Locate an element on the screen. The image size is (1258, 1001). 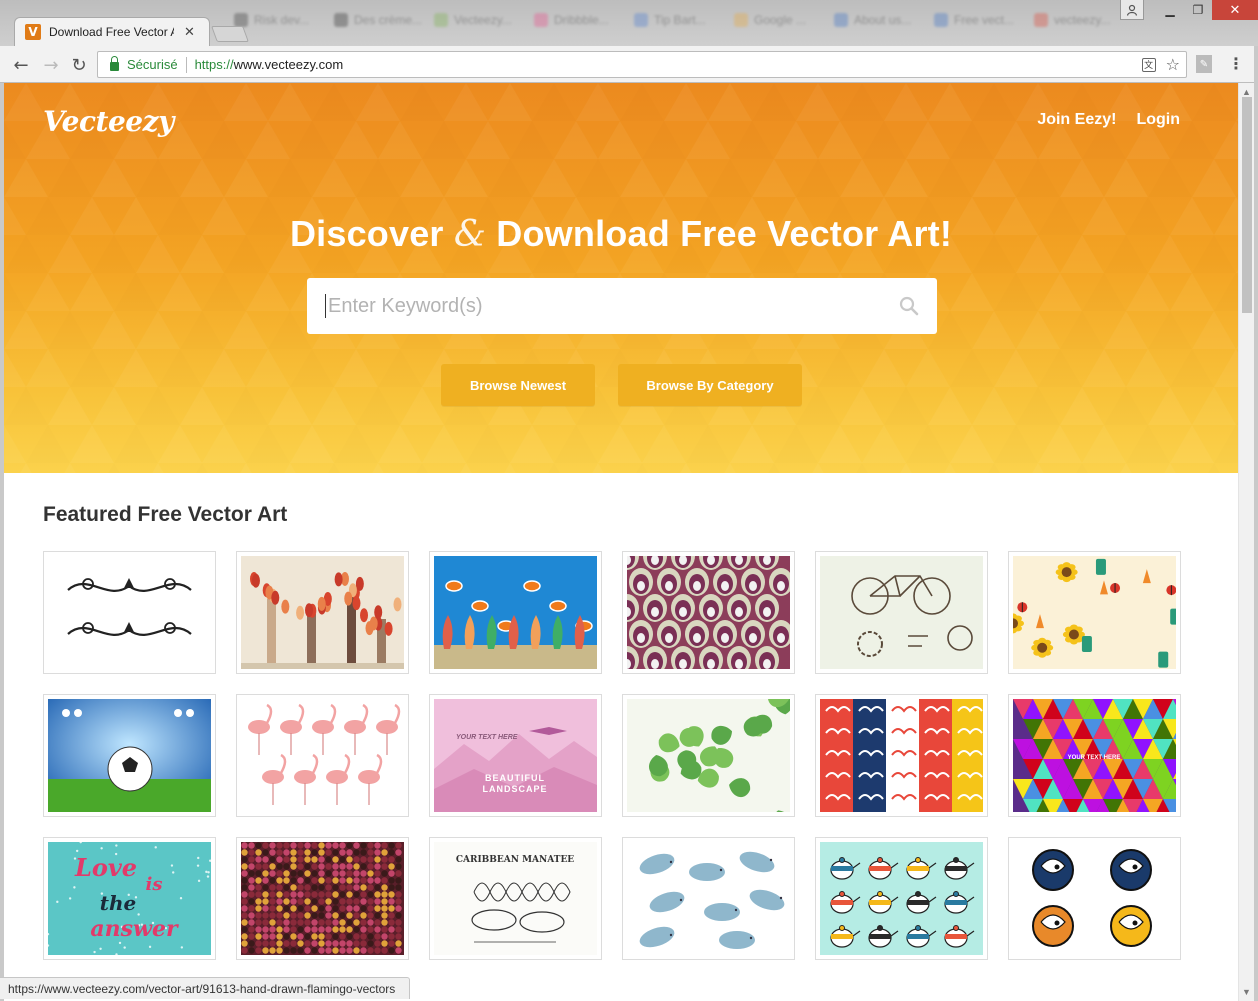
thumbnail-card-caribbean-manatee: CARIBBEAN MANATEE is located at coordinates (515, 898).